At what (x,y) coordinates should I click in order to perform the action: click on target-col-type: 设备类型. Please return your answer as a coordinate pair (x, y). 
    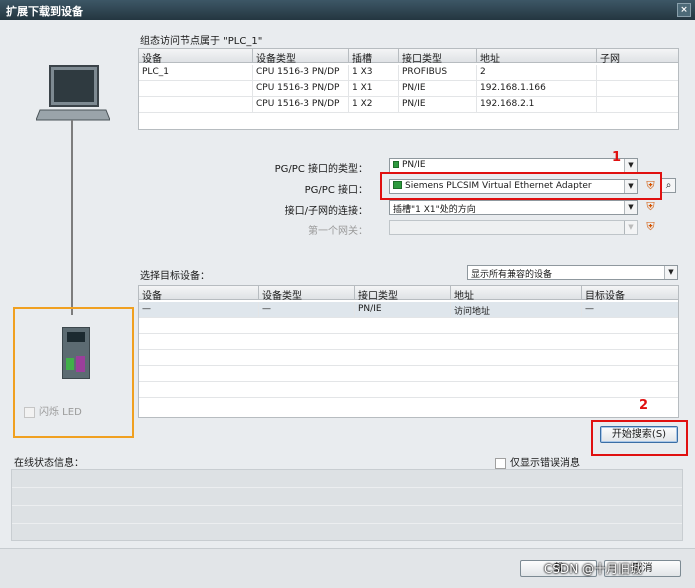
    Looking at the image, I should click on (307, 294).